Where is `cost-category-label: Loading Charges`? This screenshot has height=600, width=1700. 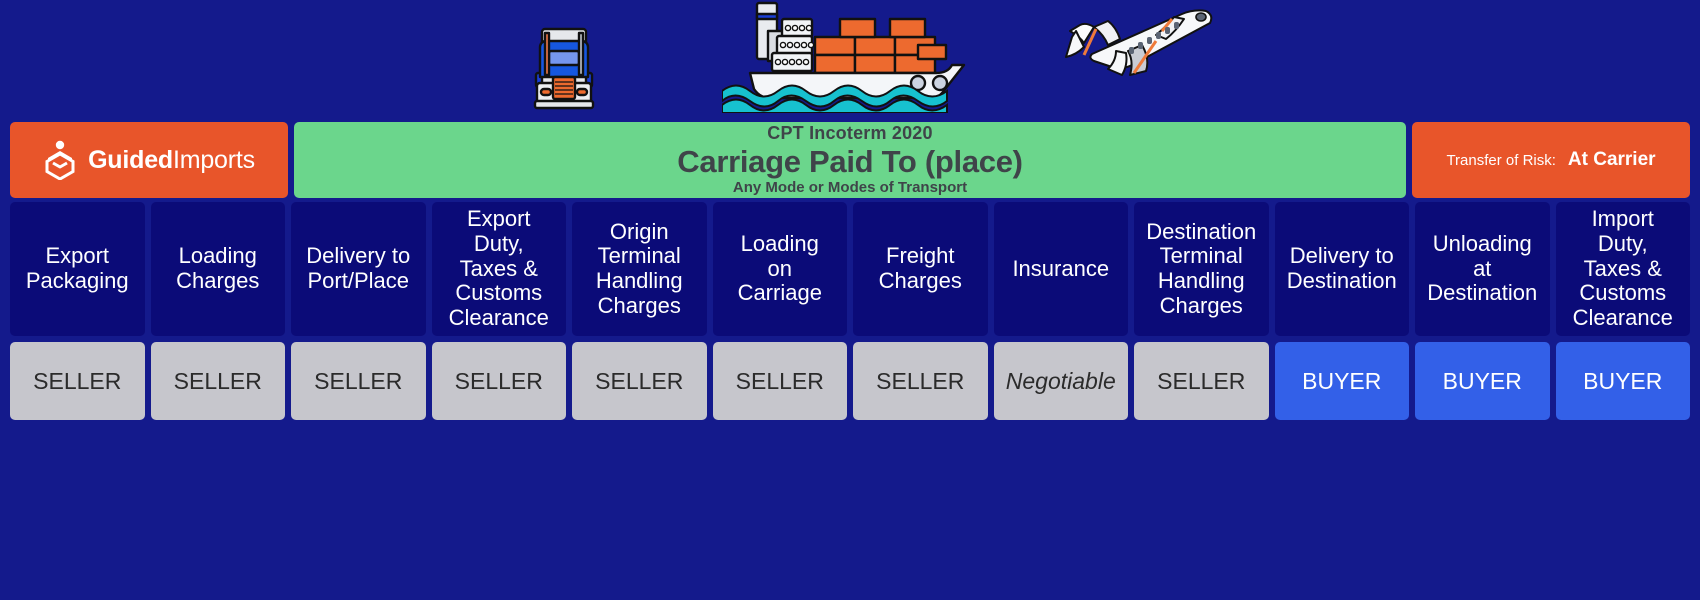
cost-category-label: Loading Charges is located at coordinates (218, 268).